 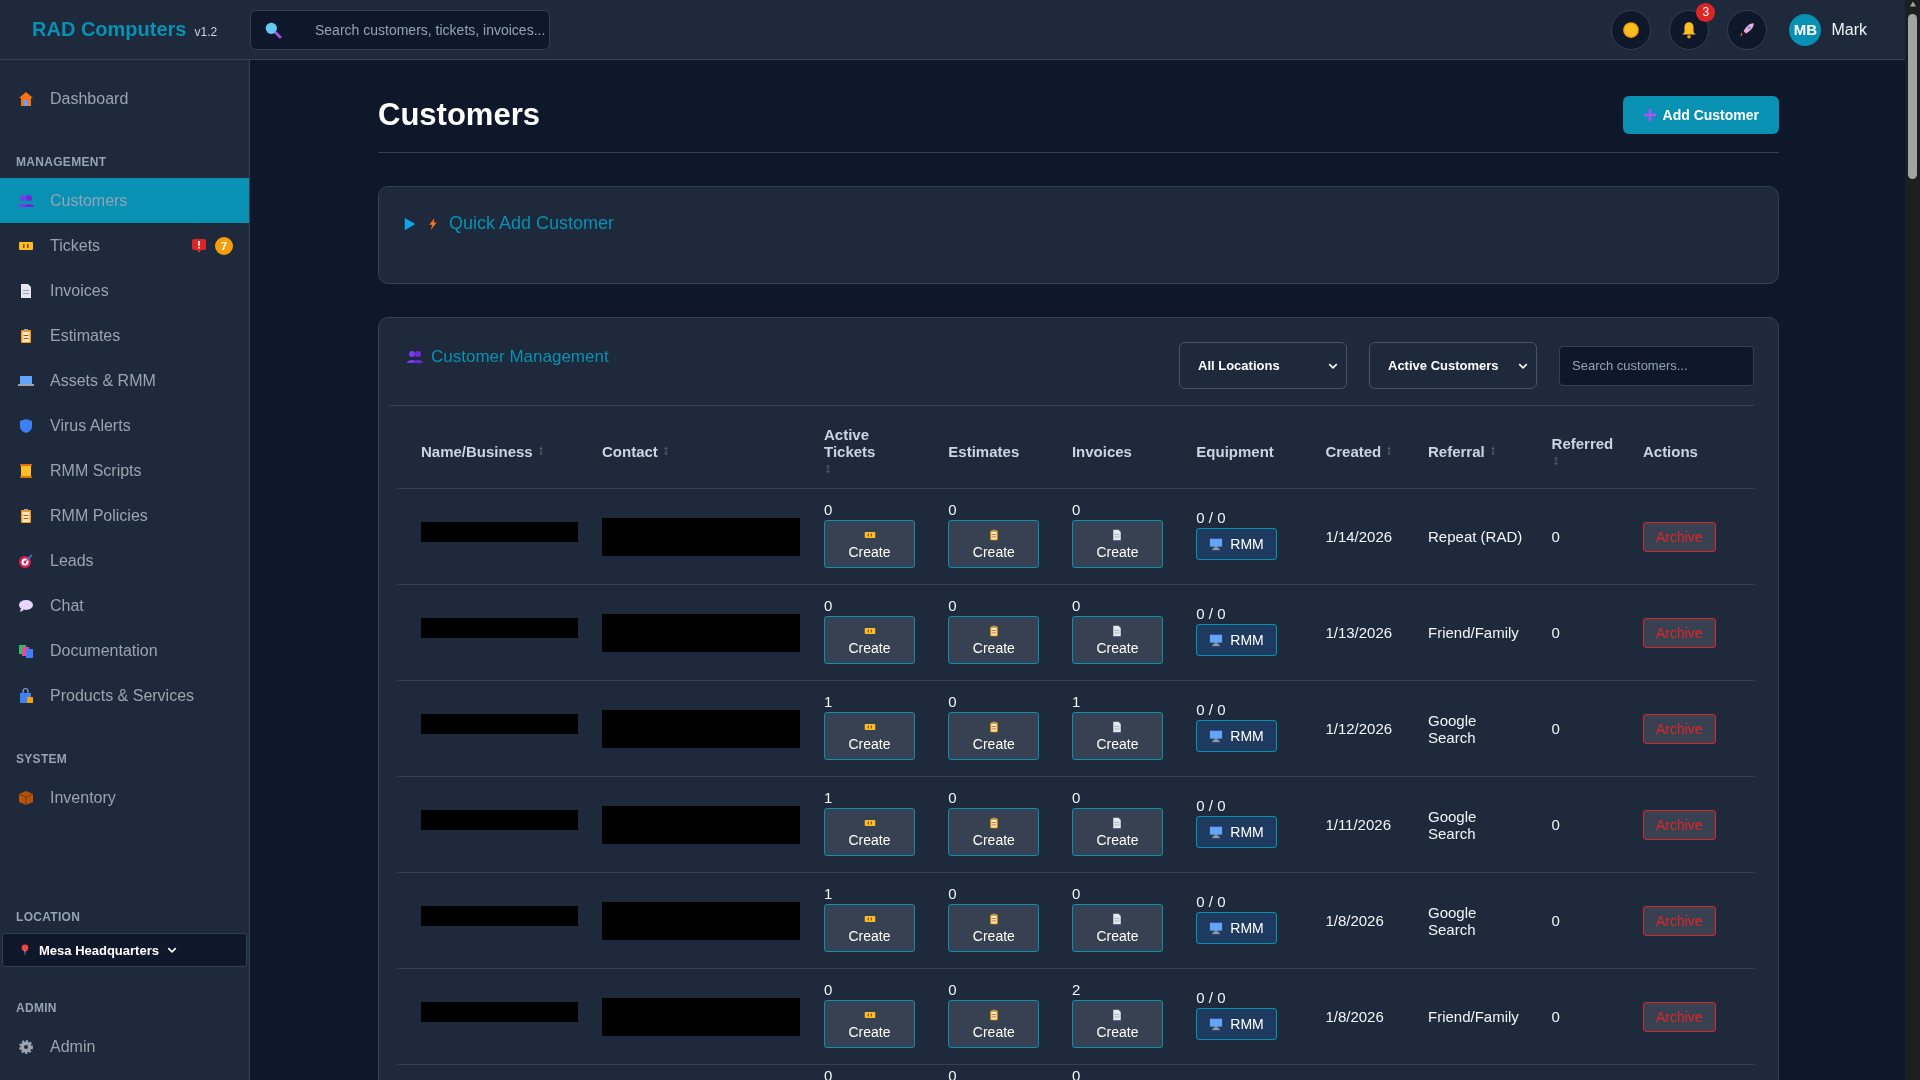 What do you see at coordinates (124, 290) in the screenshot?
I see `sidebar-item: Invoices` at bounding box center [124, 290].